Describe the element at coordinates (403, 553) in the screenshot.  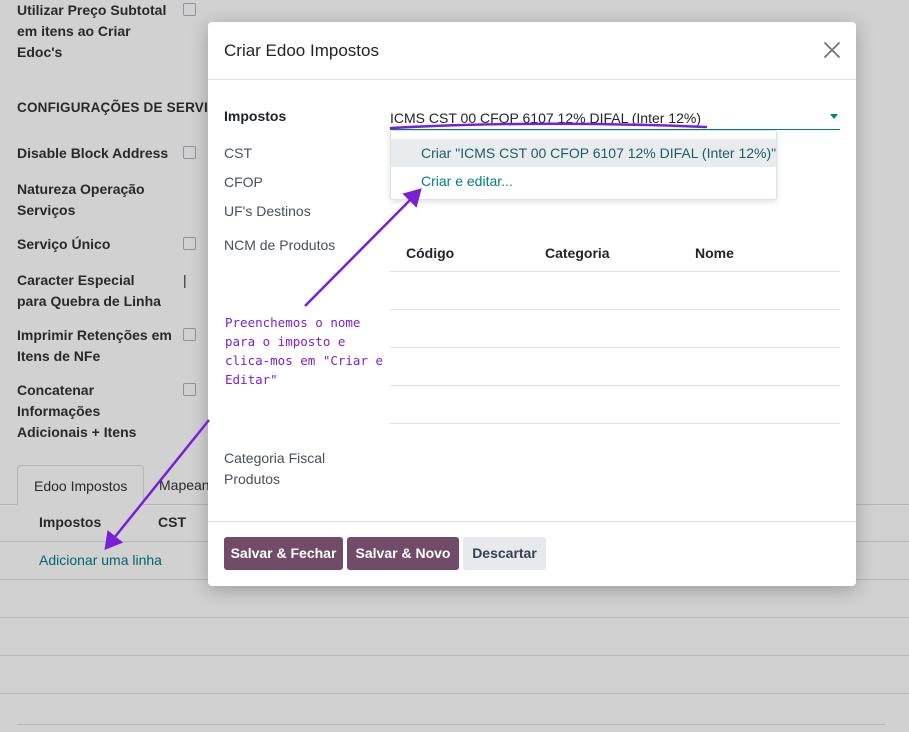
I see `save-new-button: Salvar & Novo` at that location.